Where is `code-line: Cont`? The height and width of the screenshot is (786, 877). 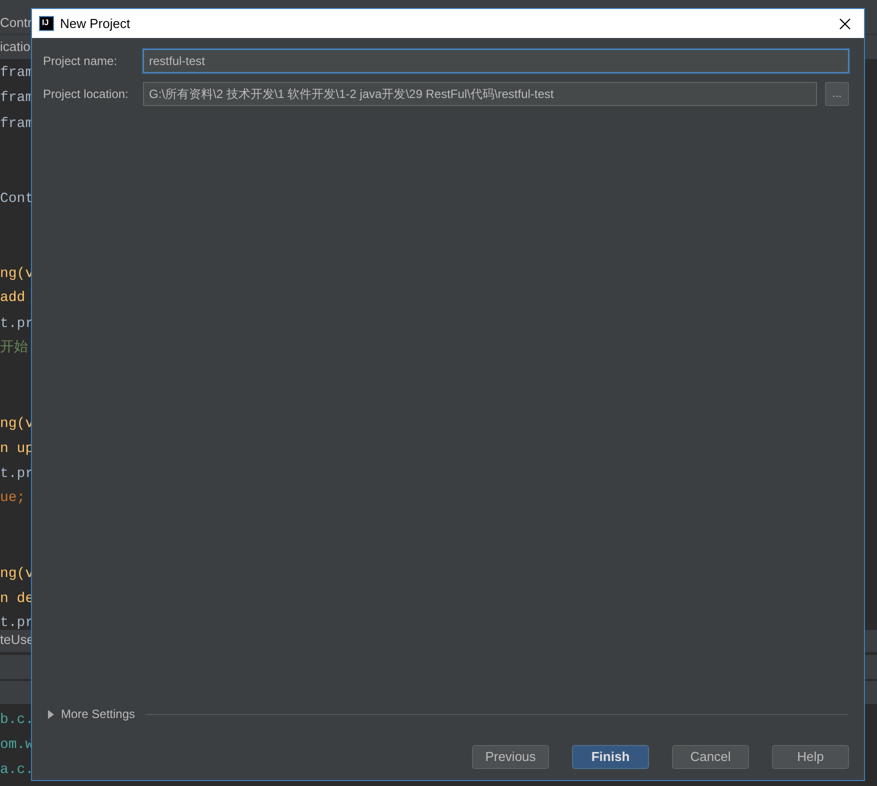 code-line: Cont is located at coordinates (17, 199).